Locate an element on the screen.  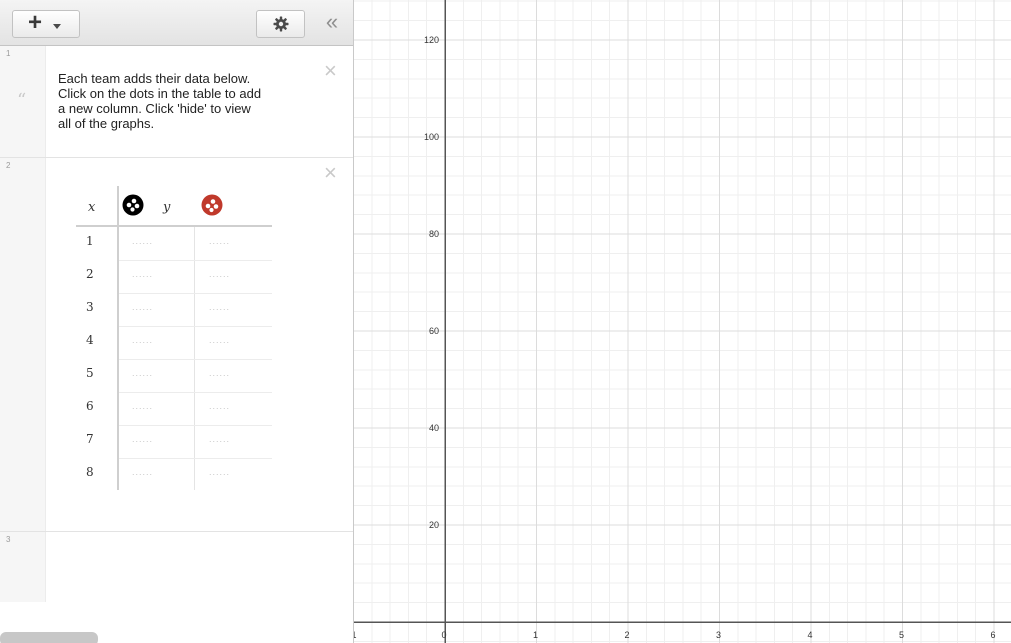
expression-gutter: 3 is located at coordinates (23, 567).